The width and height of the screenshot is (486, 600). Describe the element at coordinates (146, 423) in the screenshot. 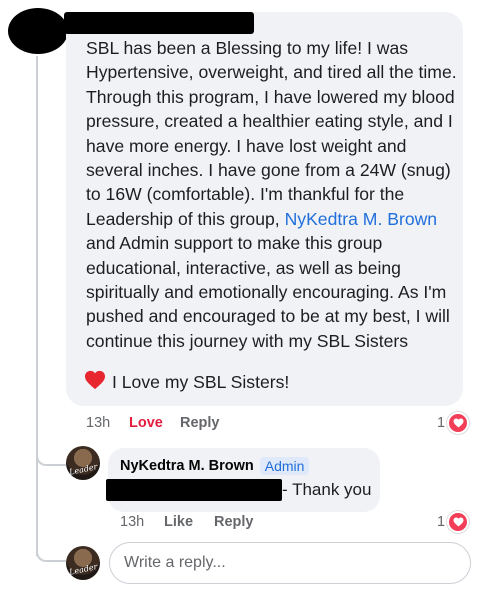

I see `love-reaction-button: Love` at that location.